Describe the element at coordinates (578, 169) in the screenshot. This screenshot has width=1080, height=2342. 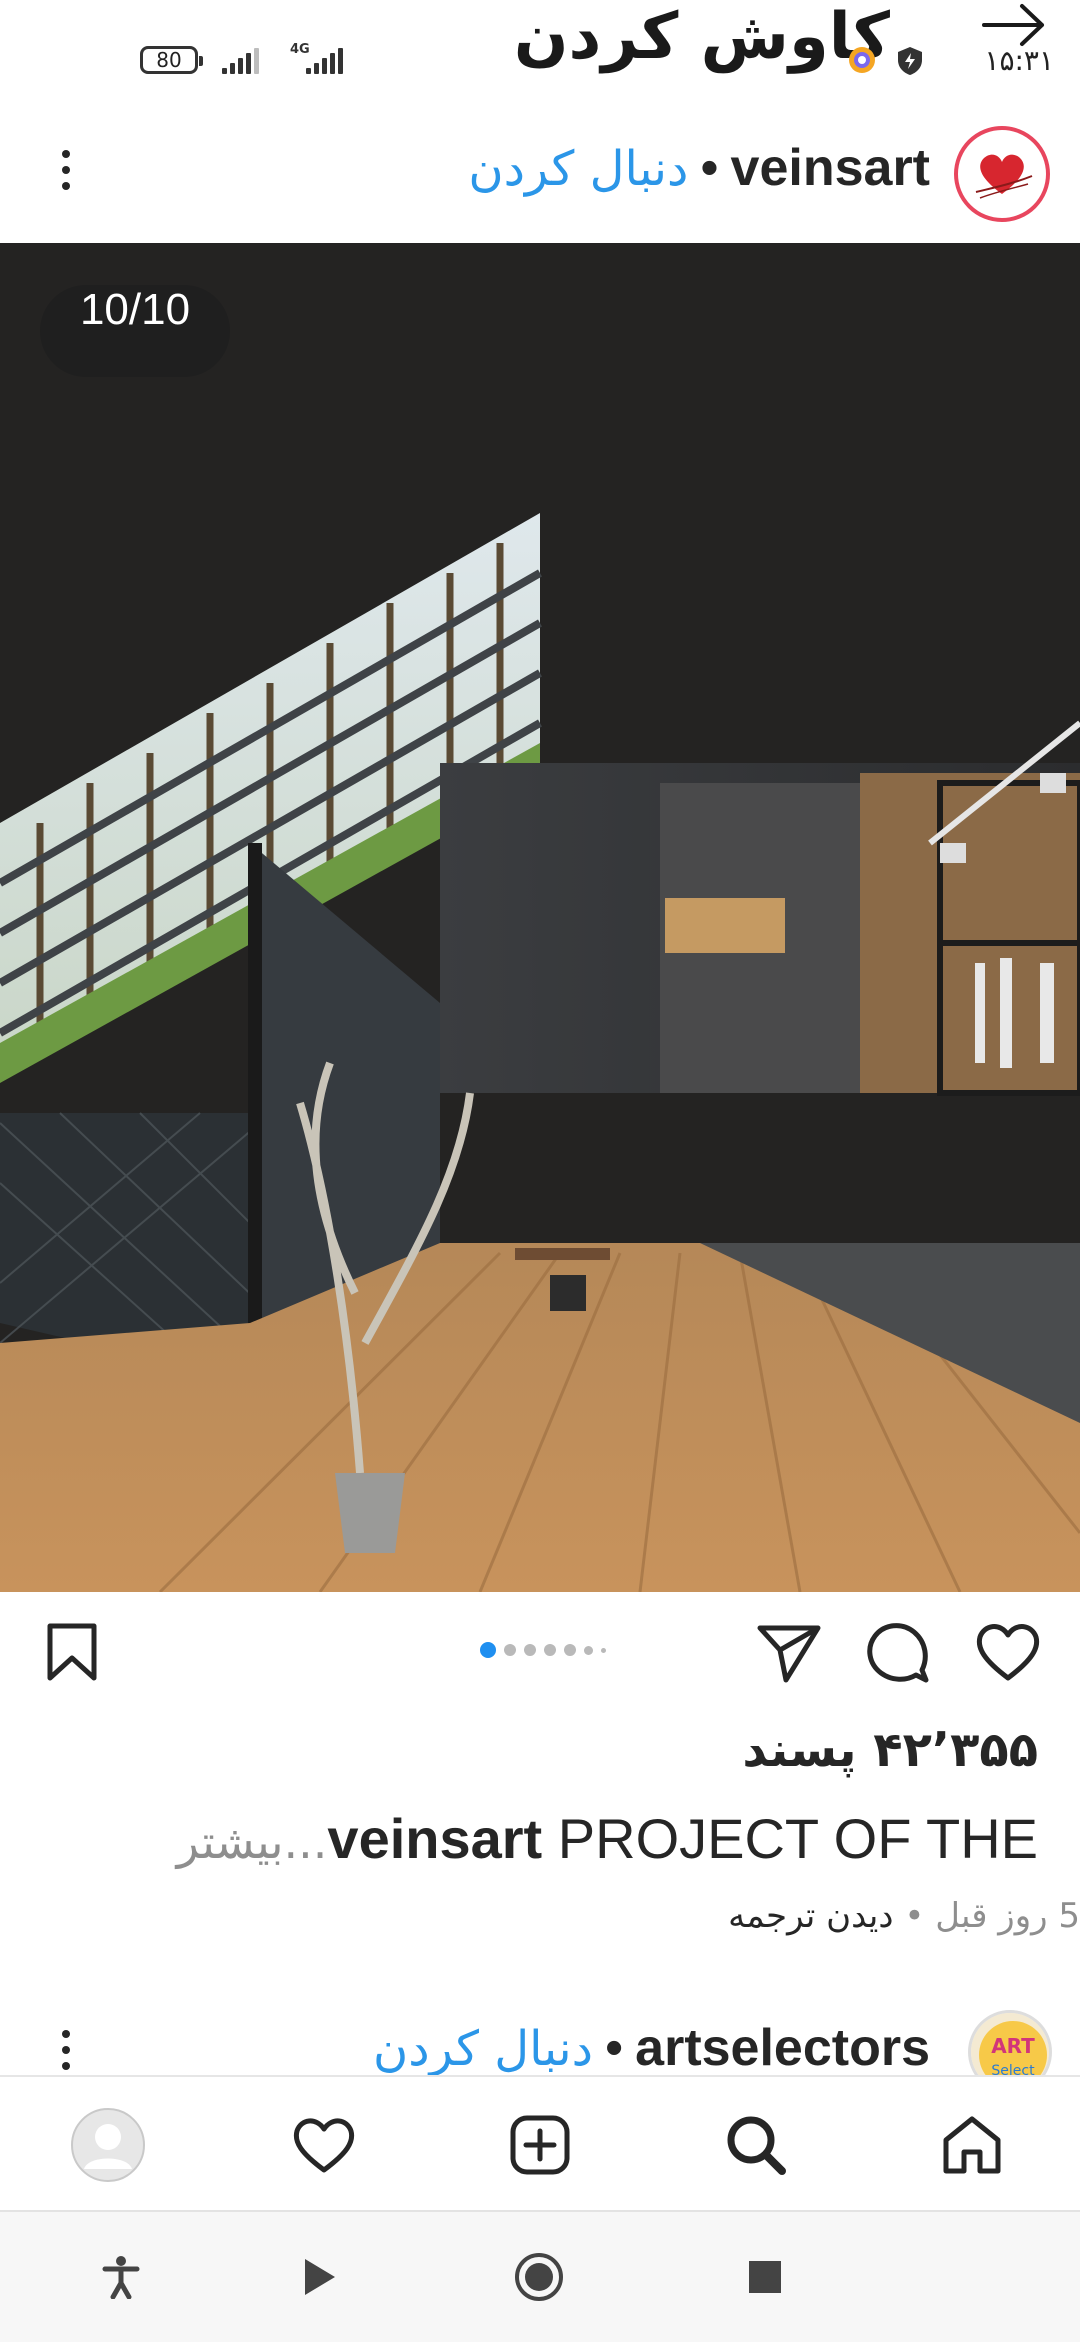
I see `follow-button: دنبال کردن` at that location.